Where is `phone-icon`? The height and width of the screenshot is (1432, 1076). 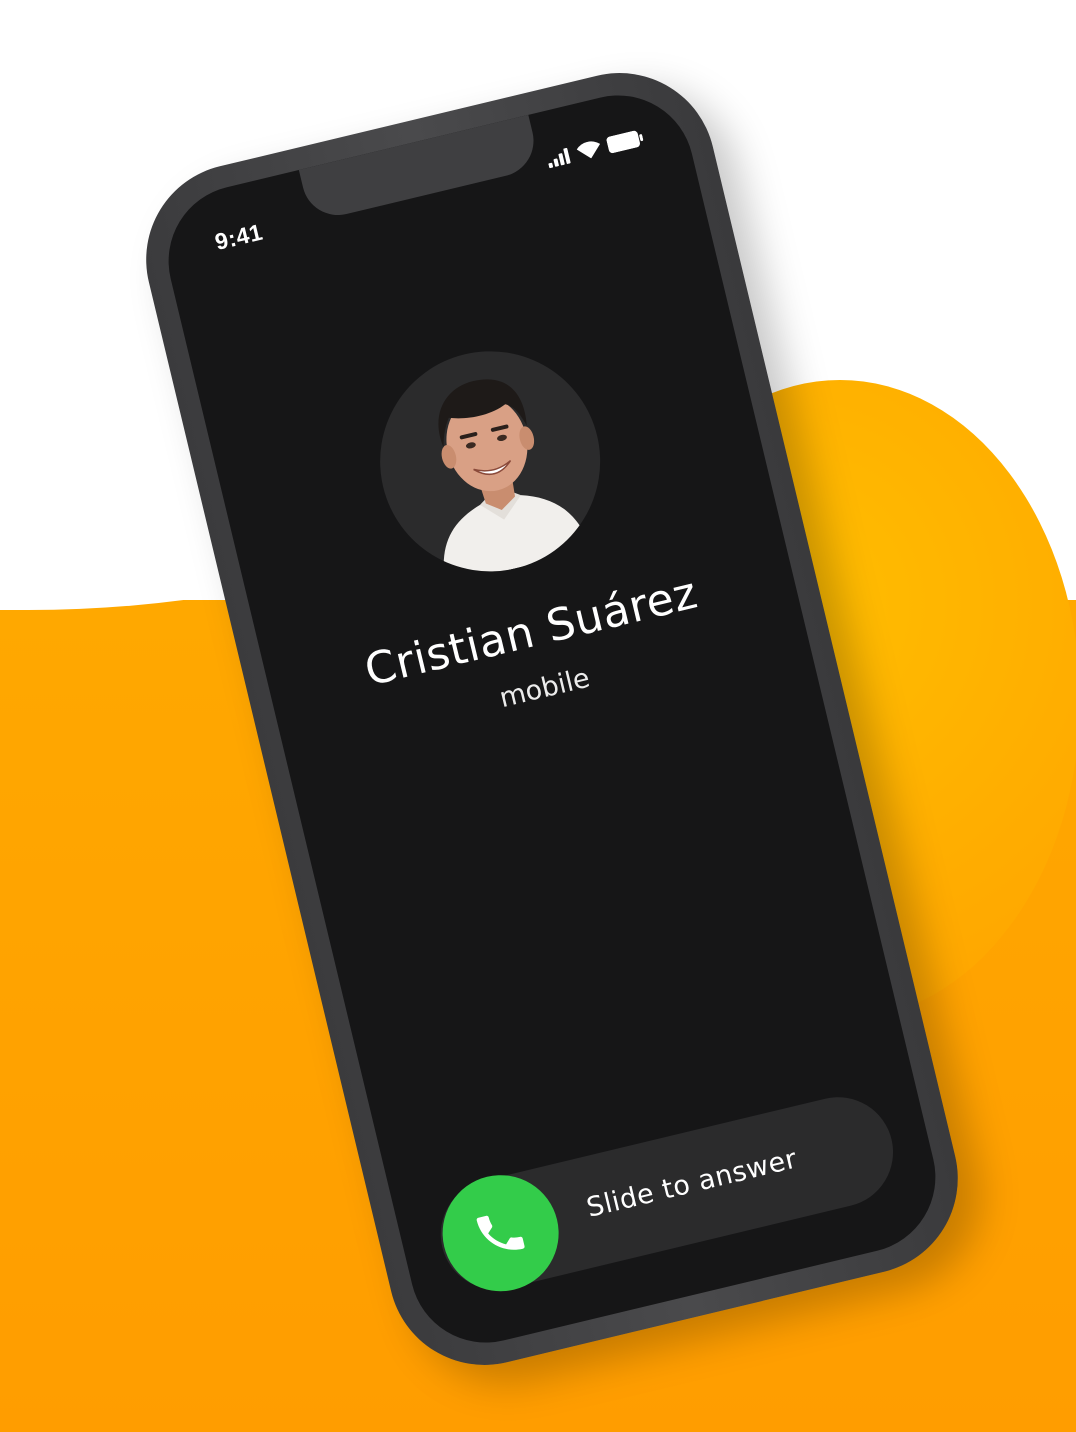
phone-icon is located at coordinates (500, 1232).